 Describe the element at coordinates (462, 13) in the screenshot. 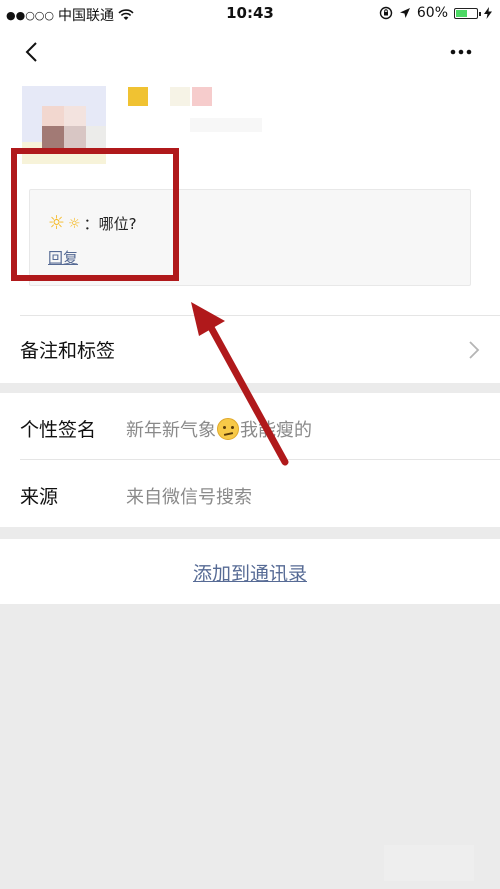

I see `battery-level-fill` at that location.